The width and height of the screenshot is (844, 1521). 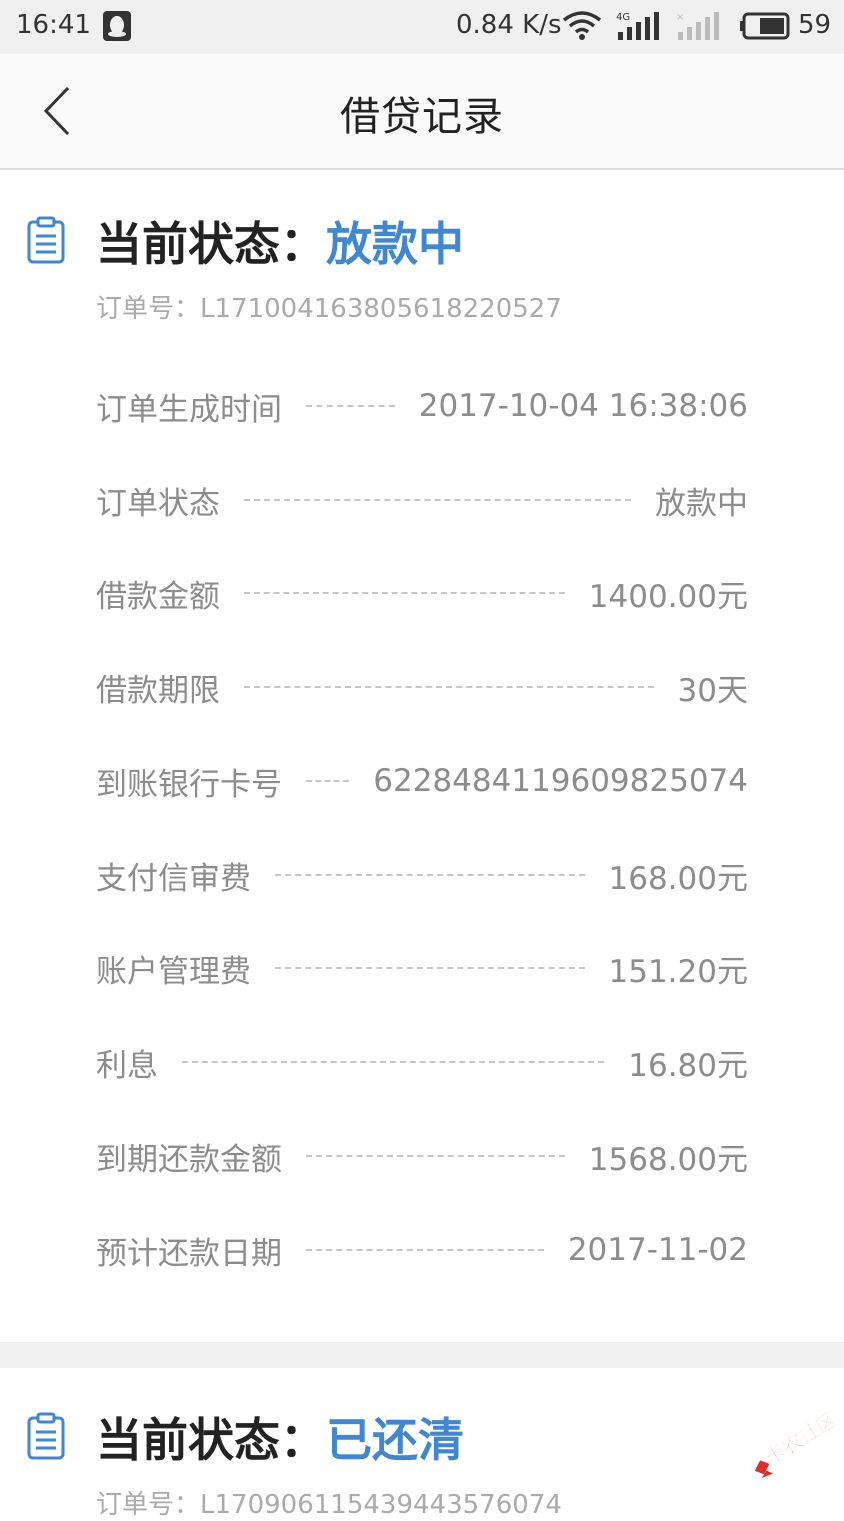 I want to click on watermark-logo: 卡农社区, so click(x=797, y=1443).